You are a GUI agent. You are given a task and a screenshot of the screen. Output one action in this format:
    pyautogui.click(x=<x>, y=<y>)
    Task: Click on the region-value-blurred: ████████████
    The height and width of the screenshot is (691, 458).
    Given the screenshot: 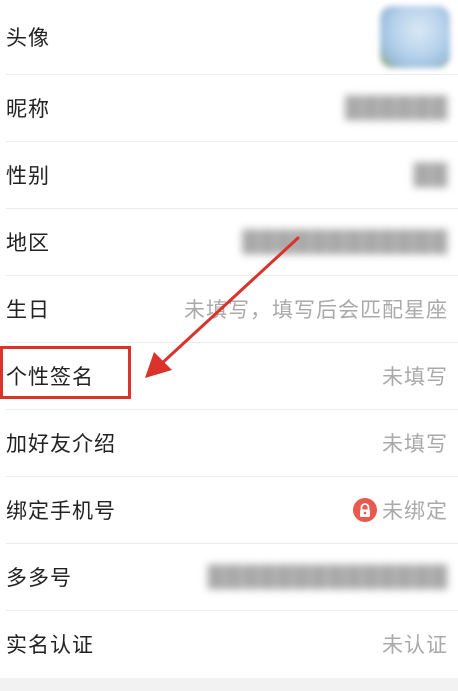 What is the action you would take?
    pyautogui.click(x=345, y=242)
    